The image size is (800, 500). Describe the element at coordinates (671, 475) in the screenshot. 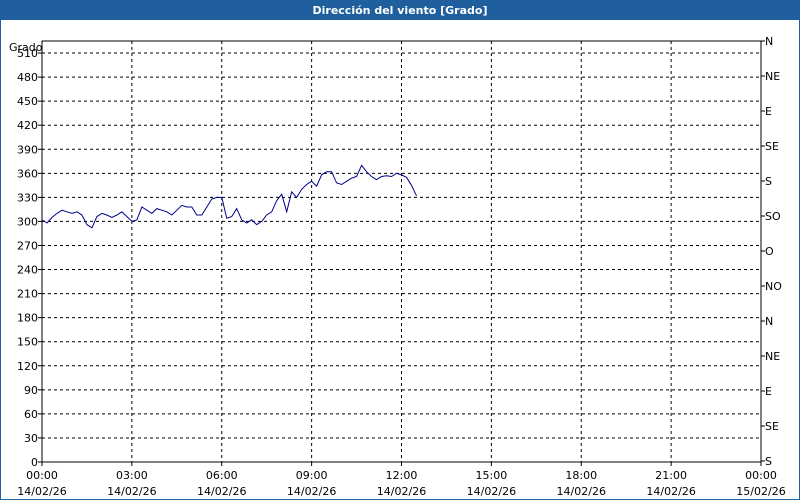

I see `x-tick-time-label: 21:00` at that location.